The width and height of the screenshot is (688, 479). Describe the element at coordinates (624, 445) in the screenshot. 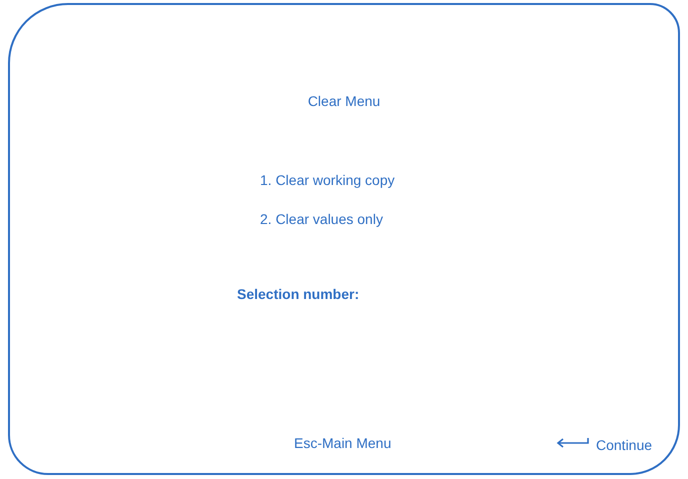

I see `continue-hint: Continue` at that location.